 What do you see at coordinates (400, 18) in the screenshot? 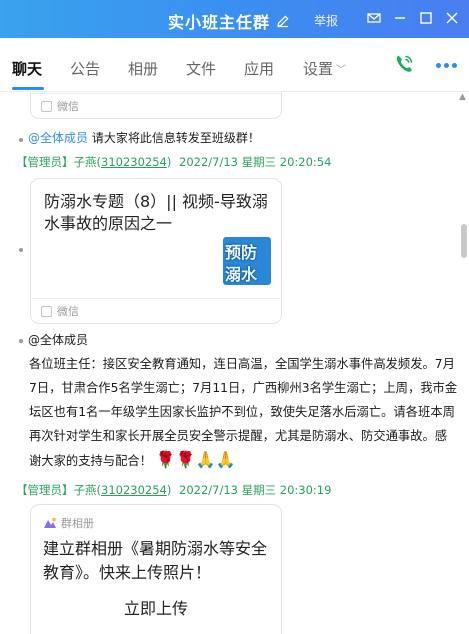
I see `minimize-icon` at bounding box center [400, 18].